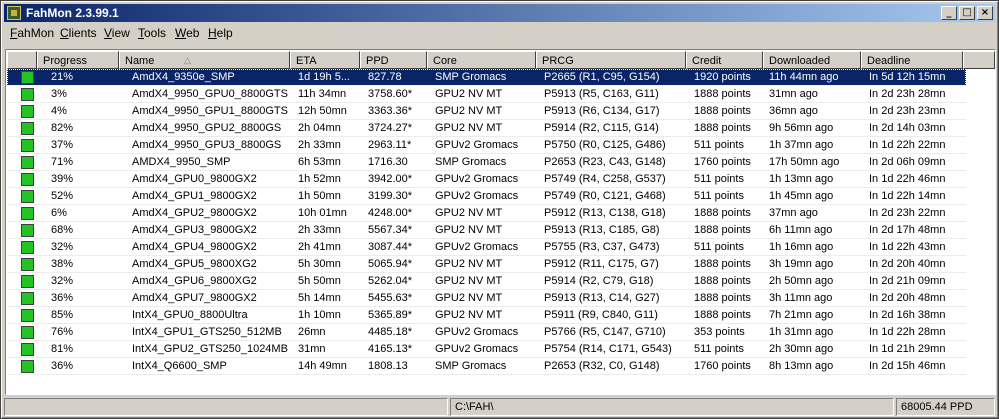 The width and height of the screenshot is (999, 419). Describe the element at coordinates (907, 281) in the screenshot. I see `deadline-cell: In 2d 21h 09mn` at that location.